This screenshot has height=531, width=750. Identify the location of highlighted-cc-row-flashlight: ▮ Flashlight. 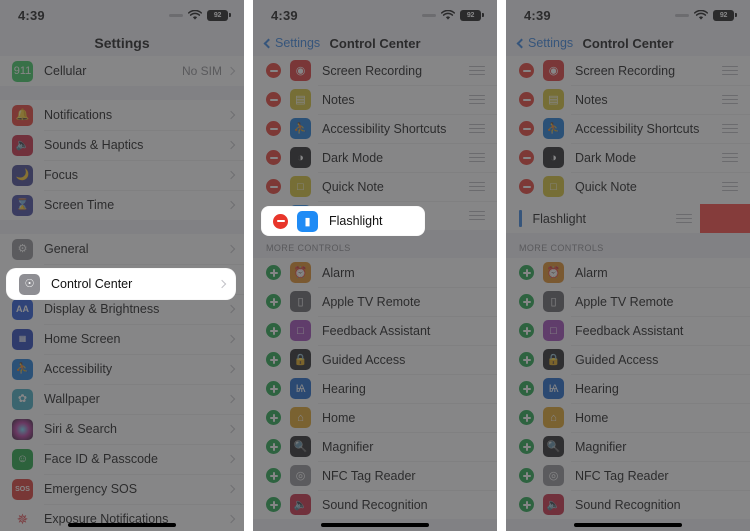
(343, 221).